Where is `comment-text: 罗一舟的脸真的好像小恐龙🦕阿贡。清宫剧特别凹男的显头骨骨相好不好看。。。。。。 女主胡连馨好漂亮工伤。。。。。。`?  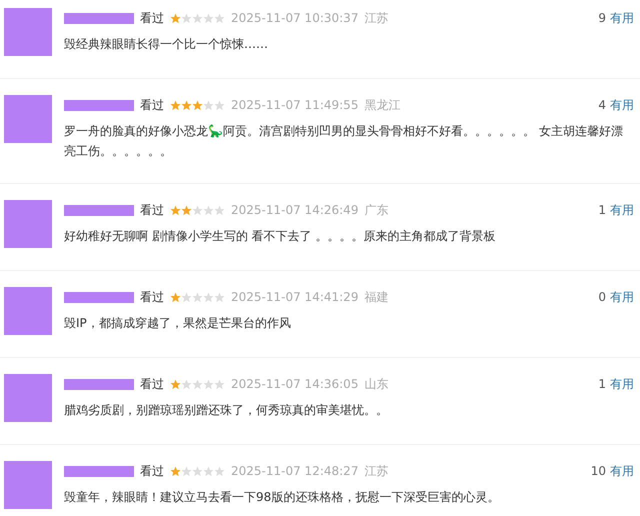 comment-text: 罗一舟的脸真的好像小恐龙🦕阿贡。清宫剧特别凹男的显头骨骨相好不好看。。。。。。 女主胡连馨好漂亮工伤。。。。。。 is located at coordinates (344, 141).